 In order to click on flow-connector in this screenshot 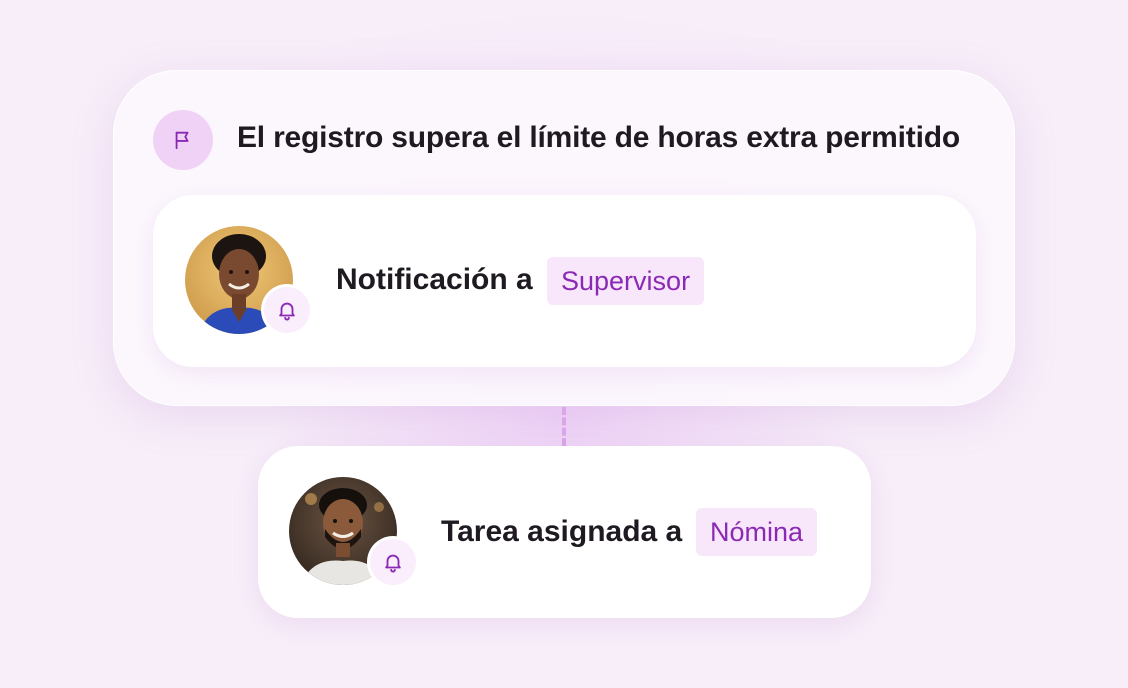, I will do `click(564, 426)`.